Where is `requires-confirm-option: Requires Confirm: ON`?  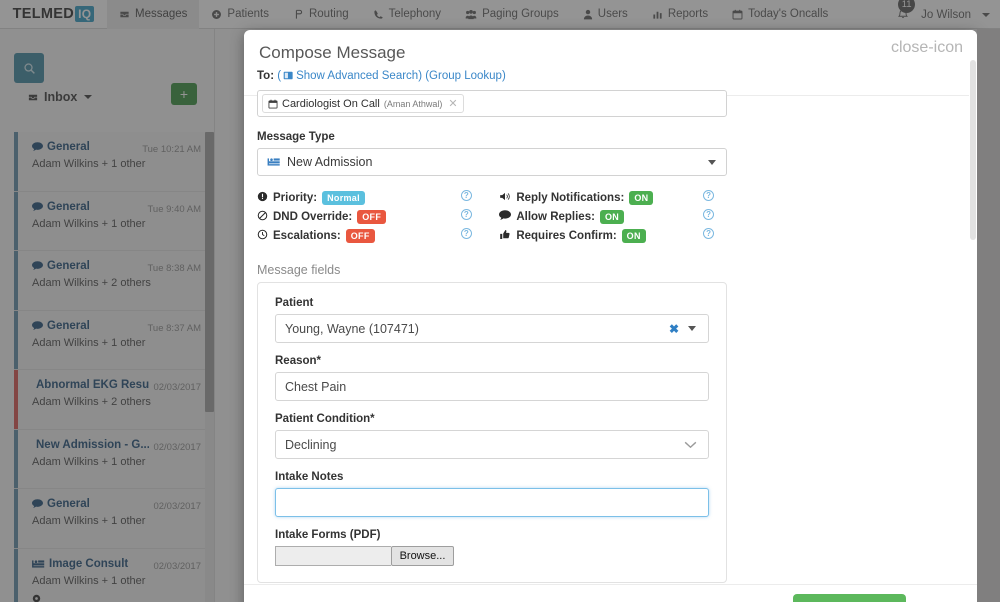
requires-confirm-option: Requires Confirm: ON is located at coordinates (601, 235).